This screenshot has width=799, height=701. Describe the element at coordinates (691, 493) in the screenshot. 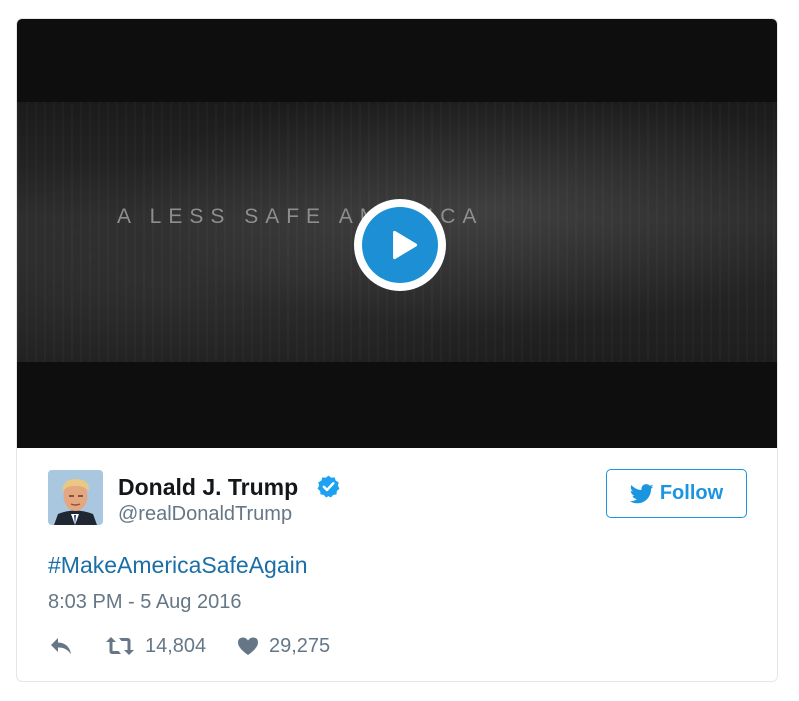

I see `follow-label: Follow` at that location.